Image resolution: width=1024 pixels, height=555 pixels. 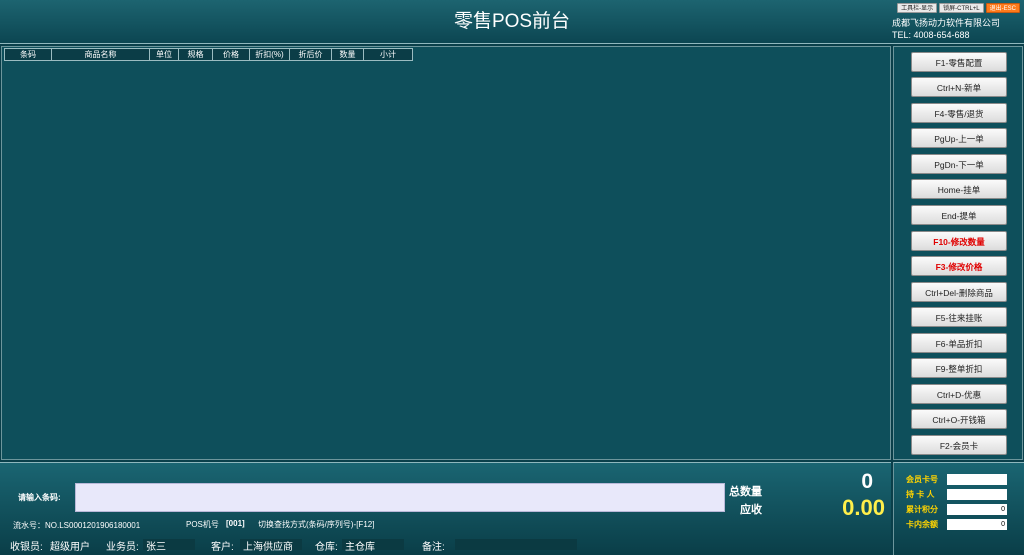 What do you see at coordinates (959, 419) in the screenshot?
I see `open-cash-drawer-button: Ctrl+O-开钱箱` at bounding box center [959, 419].